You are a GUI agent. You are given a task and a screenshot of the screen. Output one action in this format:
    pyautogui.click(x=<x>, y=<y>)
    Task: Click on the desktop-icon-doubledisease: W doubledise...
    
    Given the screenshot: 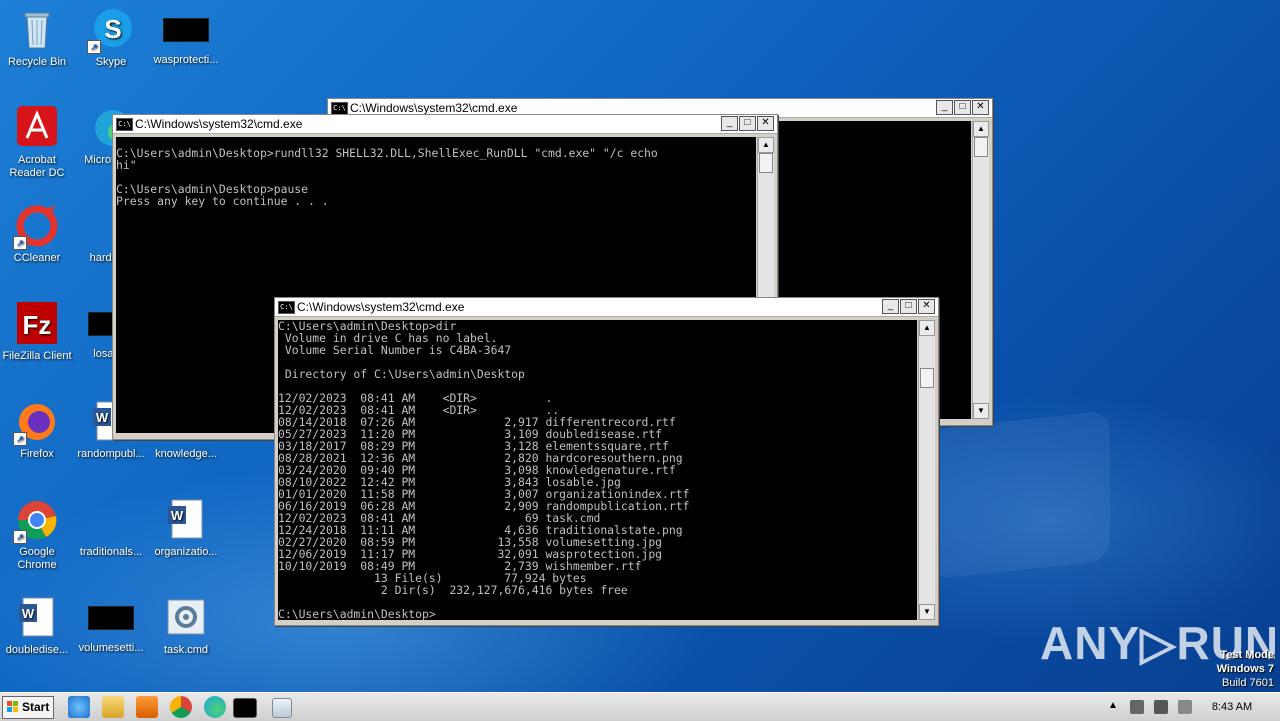 What is the action you would take?
    pyautogui.click(x=37, y=626)
    